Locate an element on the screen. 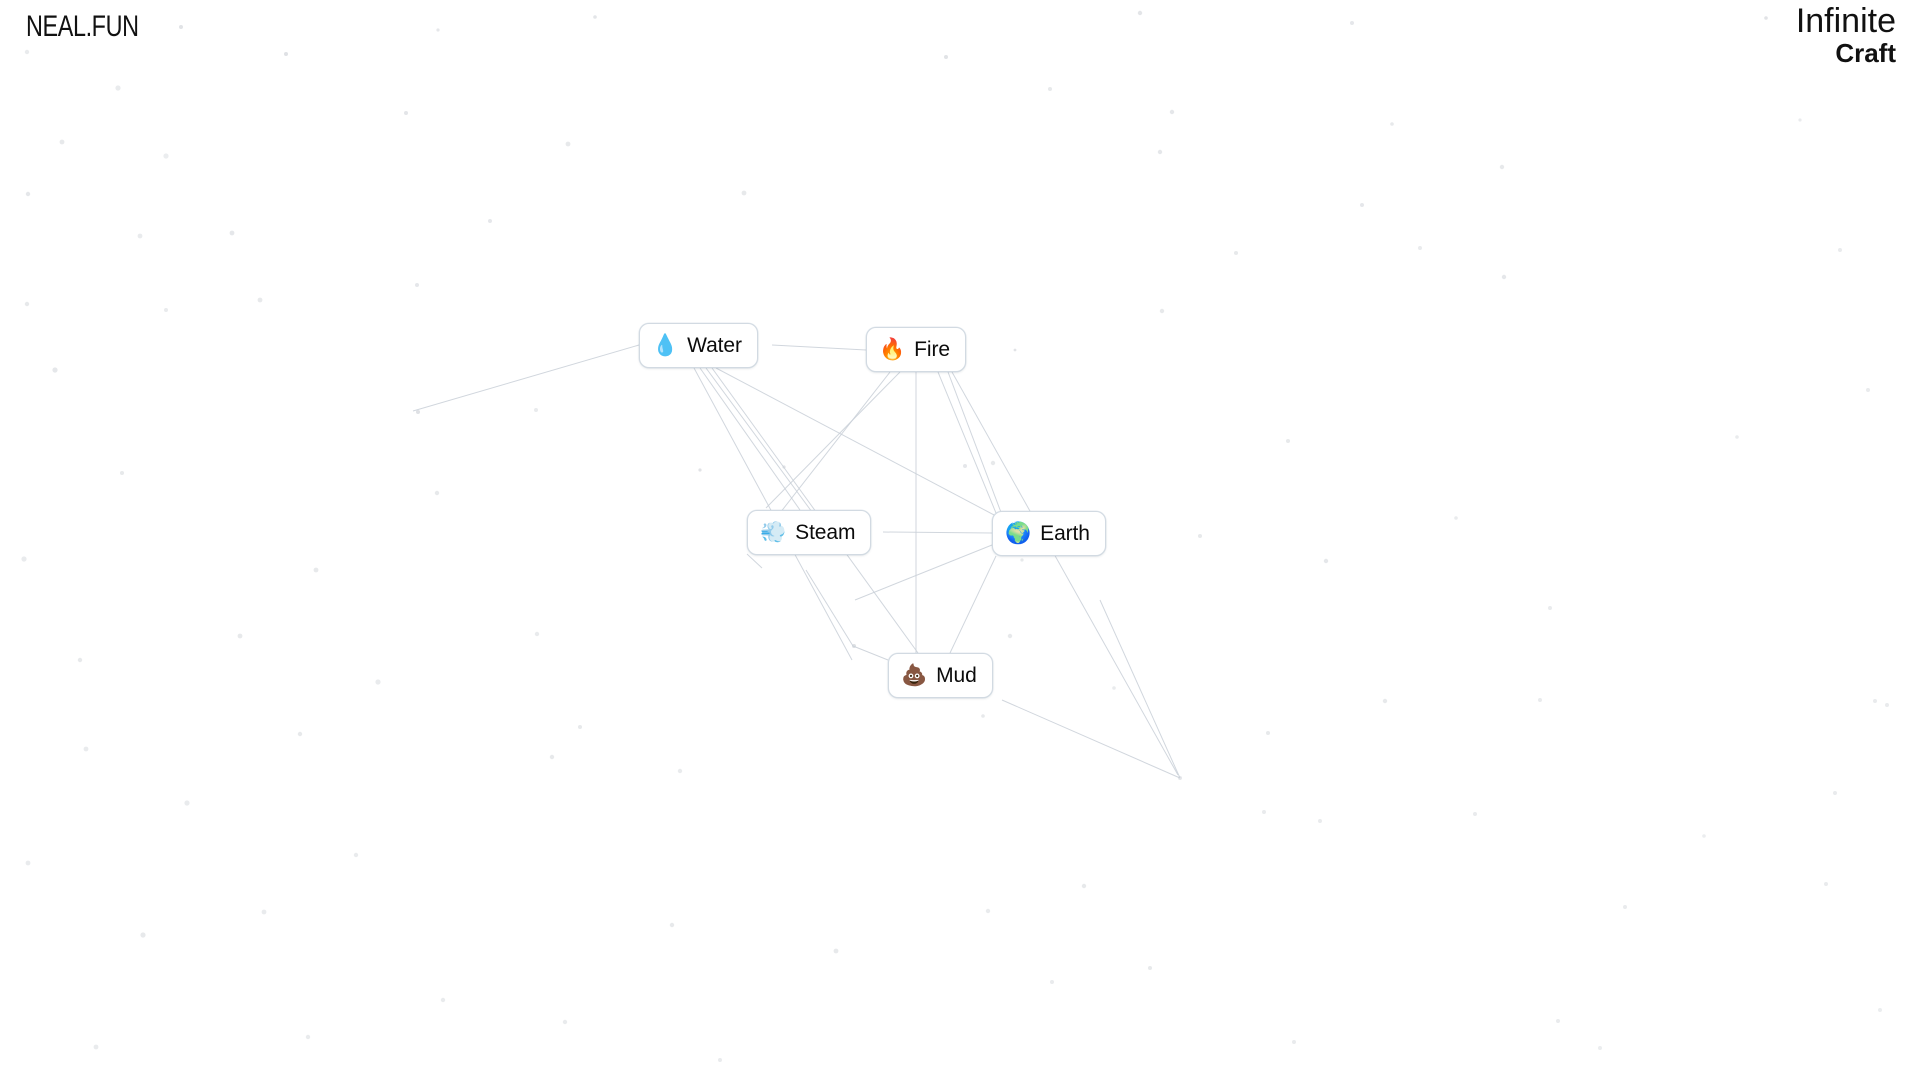 This screenshot has width=1920, height=1080. element-card-steam: 💨 Steam is located at coordinates (809, 532).